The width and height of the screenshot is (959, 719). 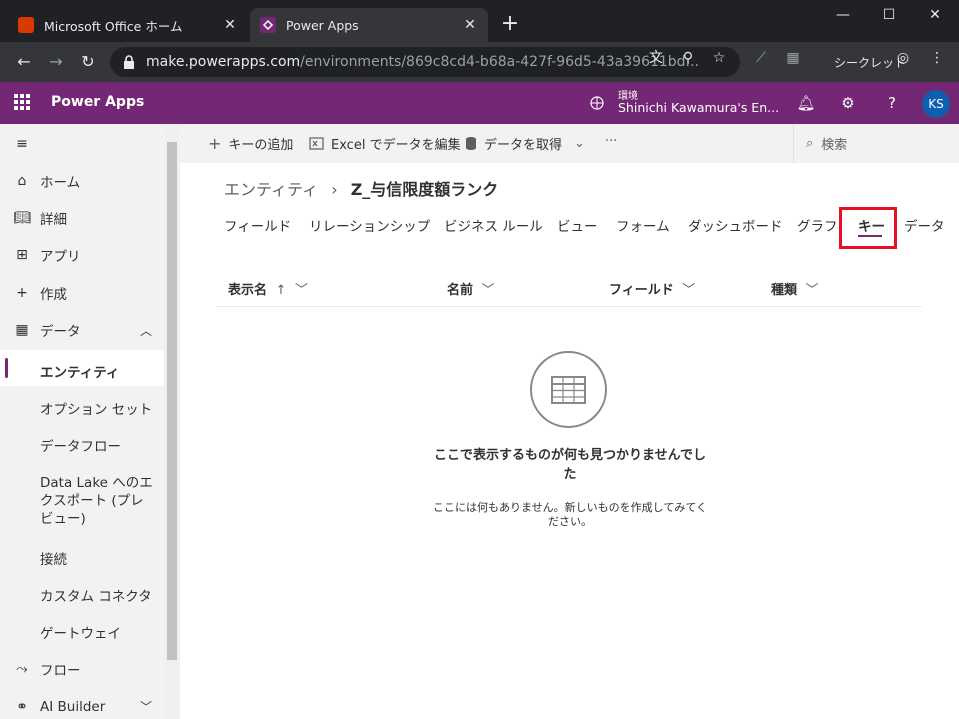 What do you see at coordinates (82, 218) in the screenshot?
I see `sidebar-item-learn: 📖︎ 詳細` at bounding box center [82, 218].